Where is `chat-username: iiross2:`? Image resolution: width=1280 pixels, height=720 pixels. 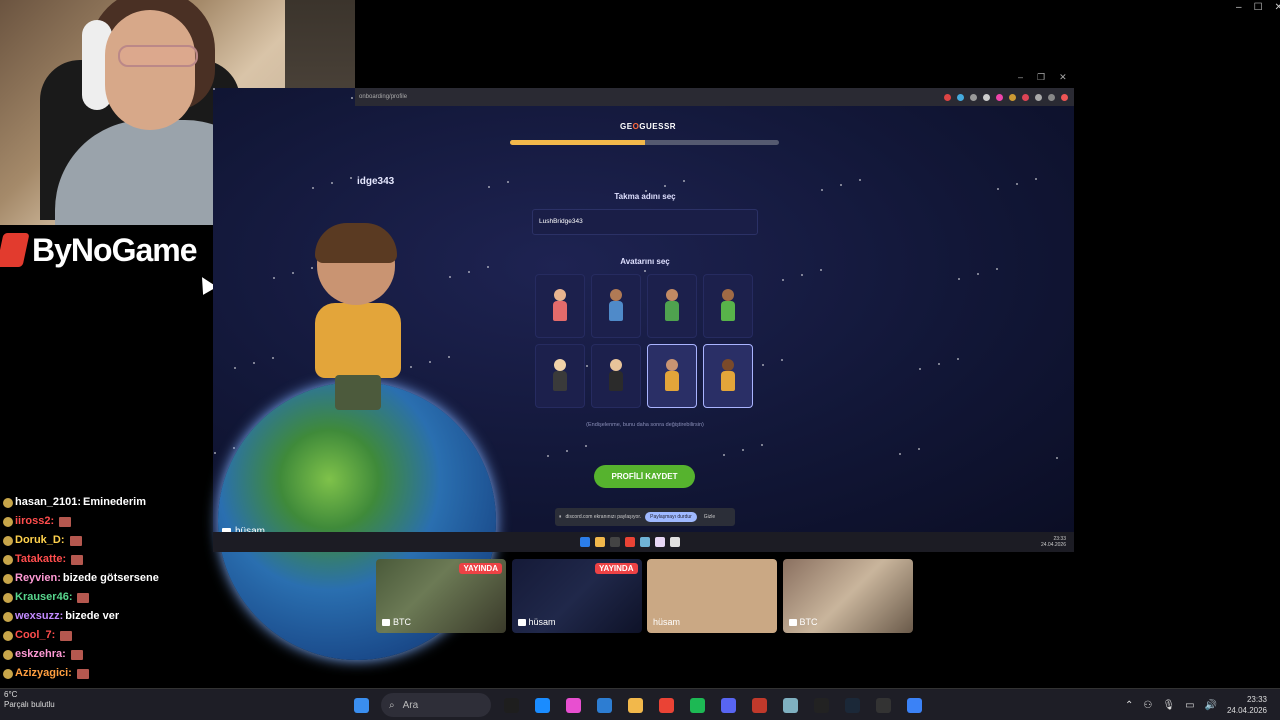
chat-username: iiross2: is located at coordinates (34, 521).